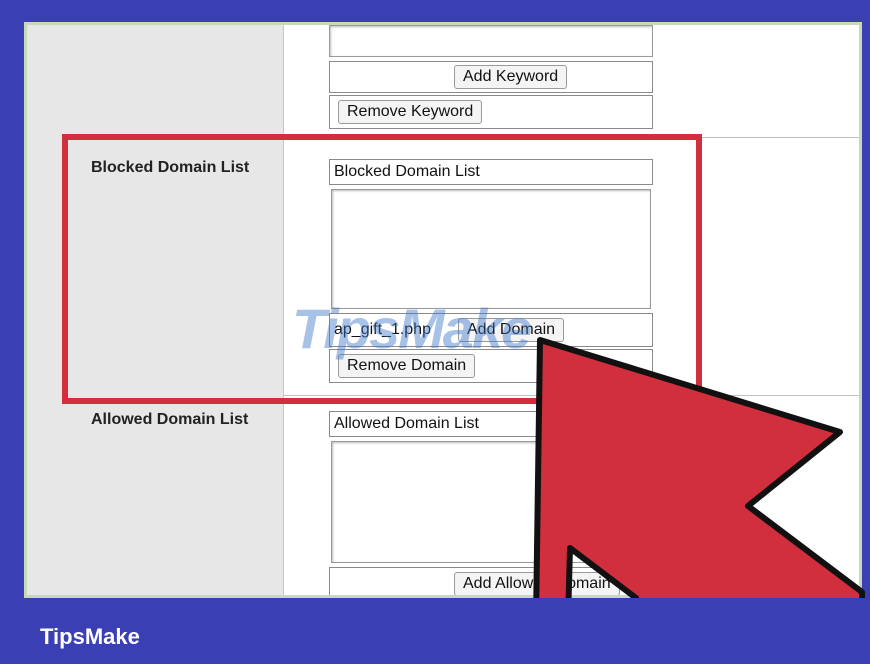  What do you see at coordinates (90, 636) in the screenshot?
I see `brand-label: TipsMake` at bounding box center [90, 636].